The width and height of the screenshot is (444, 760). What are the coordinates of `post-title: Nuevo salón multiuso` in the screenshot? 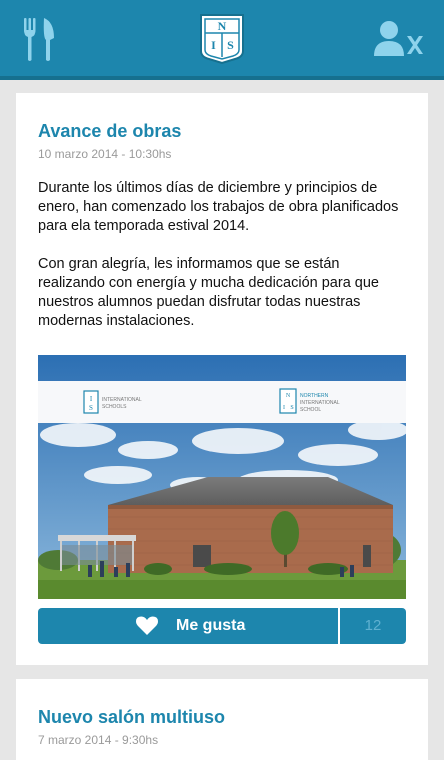 It's located at (131, 717).